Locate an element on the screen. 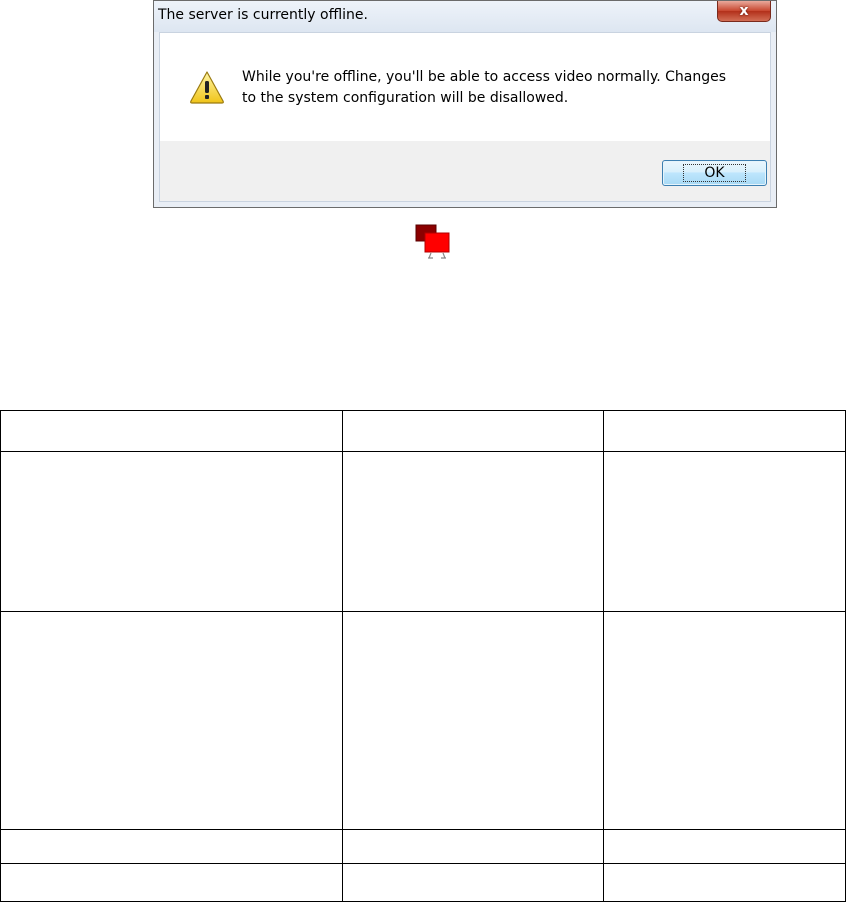 The image size is (847, 903). close-icon: x is located at coordinates (744, 11).